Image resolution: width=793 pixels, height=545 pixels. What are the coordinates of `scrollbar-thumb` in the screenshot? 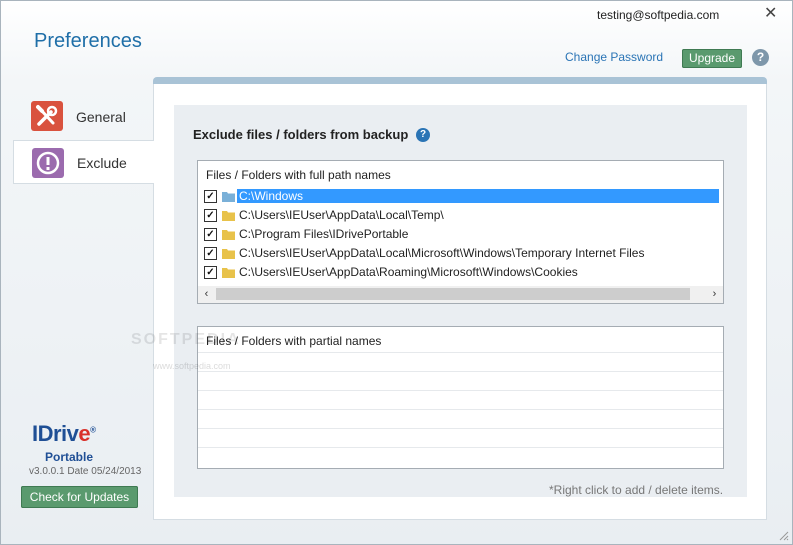 It's located at (453, 294).